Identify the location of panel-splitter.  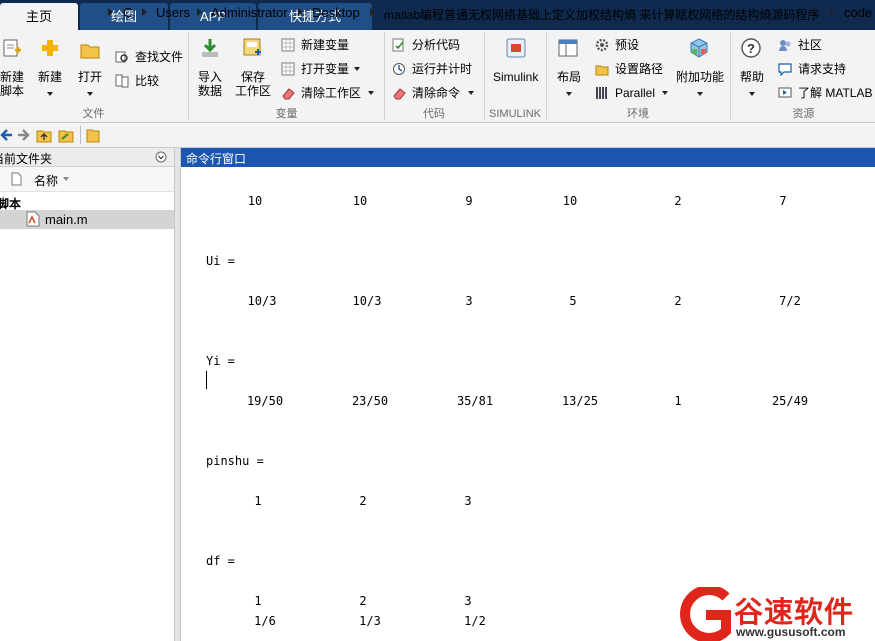
(177, 394).